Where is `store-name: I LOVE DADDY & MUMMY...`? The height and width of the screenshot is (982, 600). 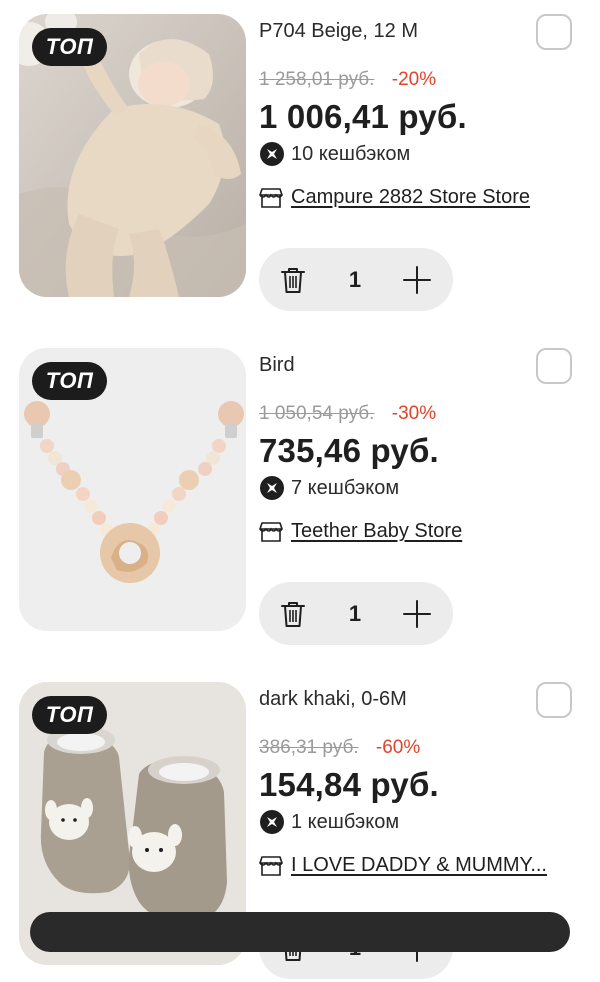
store-name: I LOVE DADDY & MUMMY... is located at coordinates (419, 865).